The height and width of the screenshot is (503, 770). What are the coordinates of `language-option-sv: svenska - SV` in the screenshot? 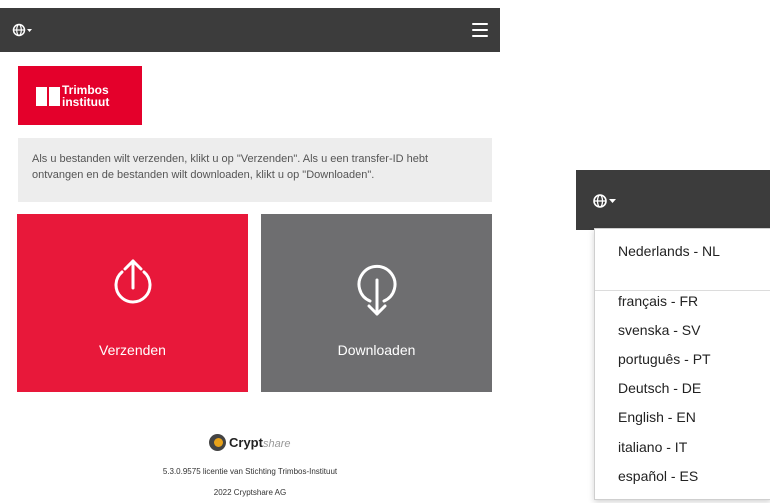 It's located at (659, 330).